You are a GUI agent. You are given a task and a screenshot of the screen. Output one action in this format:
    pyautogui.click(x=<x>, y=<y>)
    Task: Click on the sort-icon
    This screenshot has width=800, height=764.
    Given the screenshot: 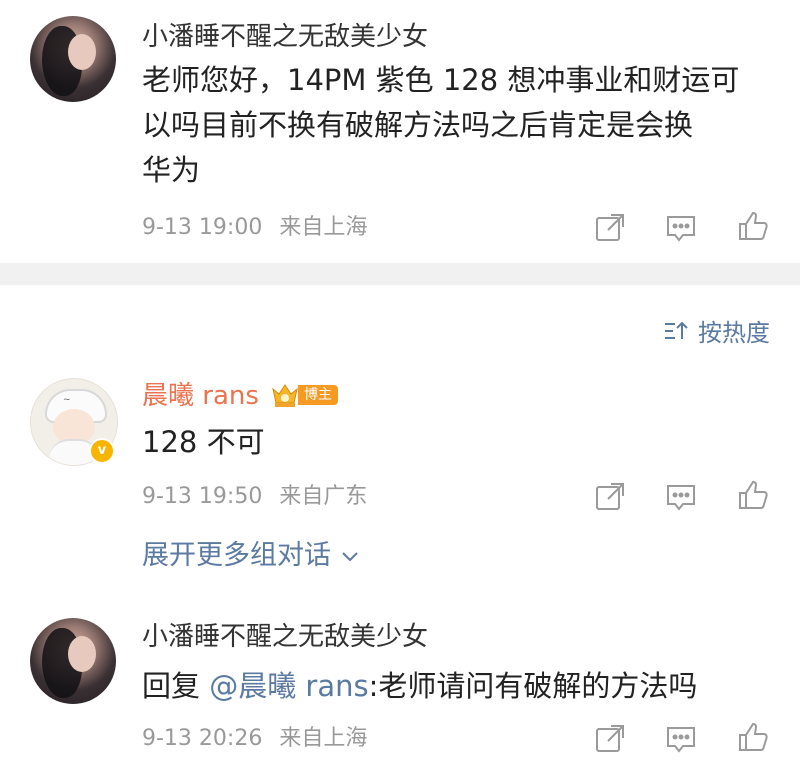 What is the action you would take?
    pyautogui.click(x=676, y=330)
    